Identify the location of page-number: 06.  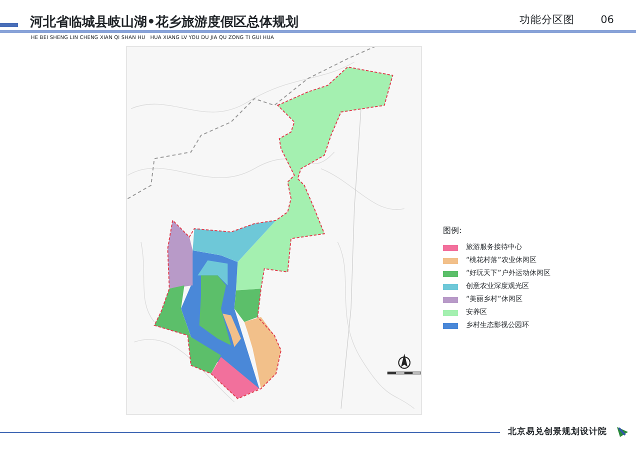
(607, 20).